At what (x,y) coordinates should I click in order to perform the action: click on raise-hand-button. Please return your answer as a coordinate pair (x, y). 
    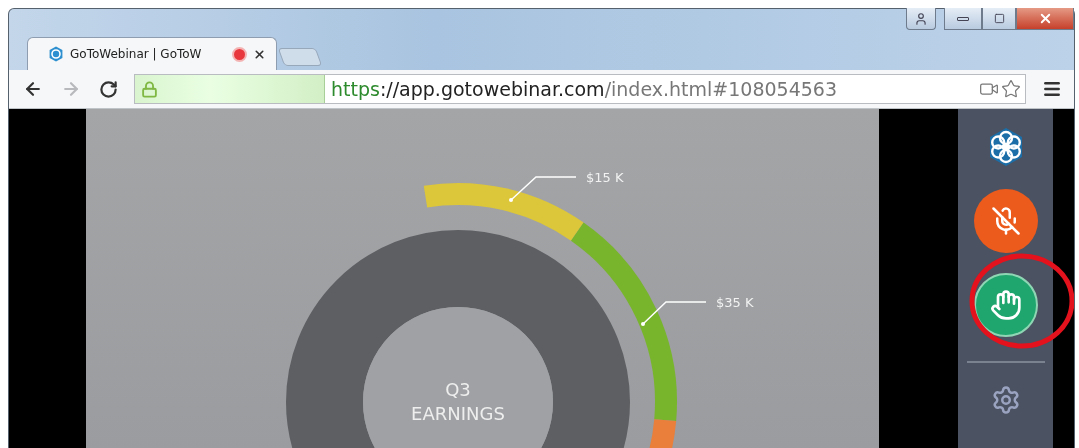
    Looking at the image, I should click on (1005, 305).